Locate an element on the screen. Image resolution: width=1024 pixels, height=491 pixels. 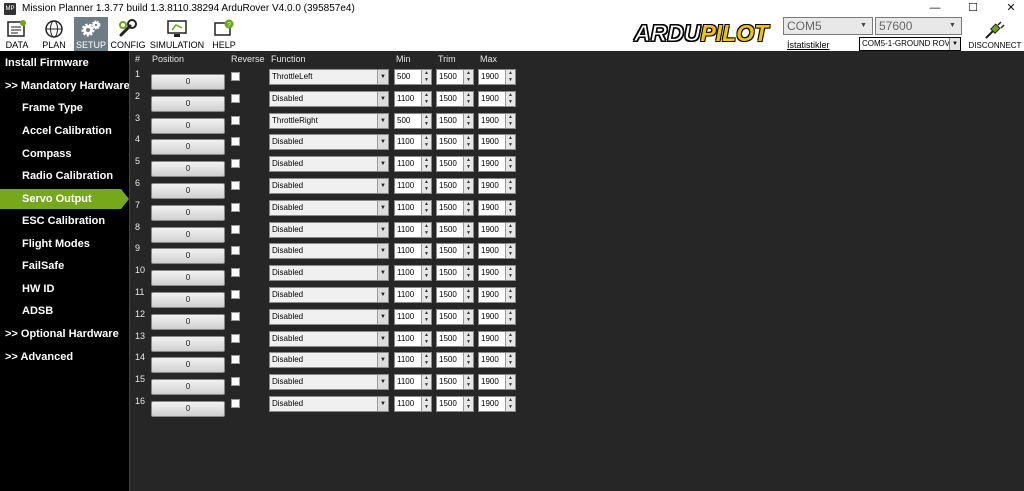
sidebar-item-failsafe: FailSafe is located at coordinates (64, 266).